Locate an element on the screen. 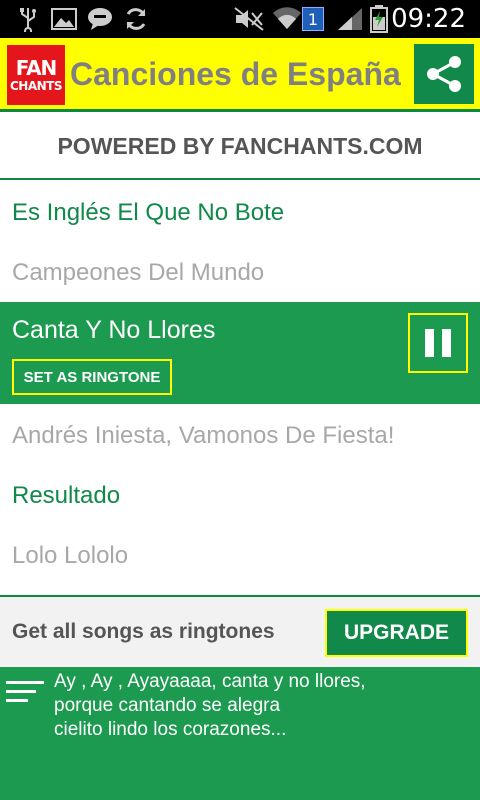  song-item: Lolo Lololo is located at coordinates (240, 556).